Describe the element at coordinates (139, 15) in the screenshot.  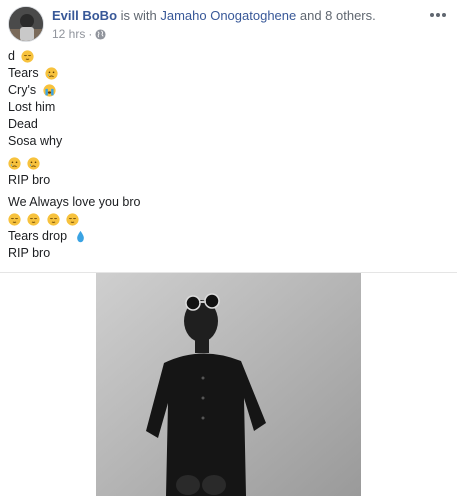
I see `with-text: is with` at that location.